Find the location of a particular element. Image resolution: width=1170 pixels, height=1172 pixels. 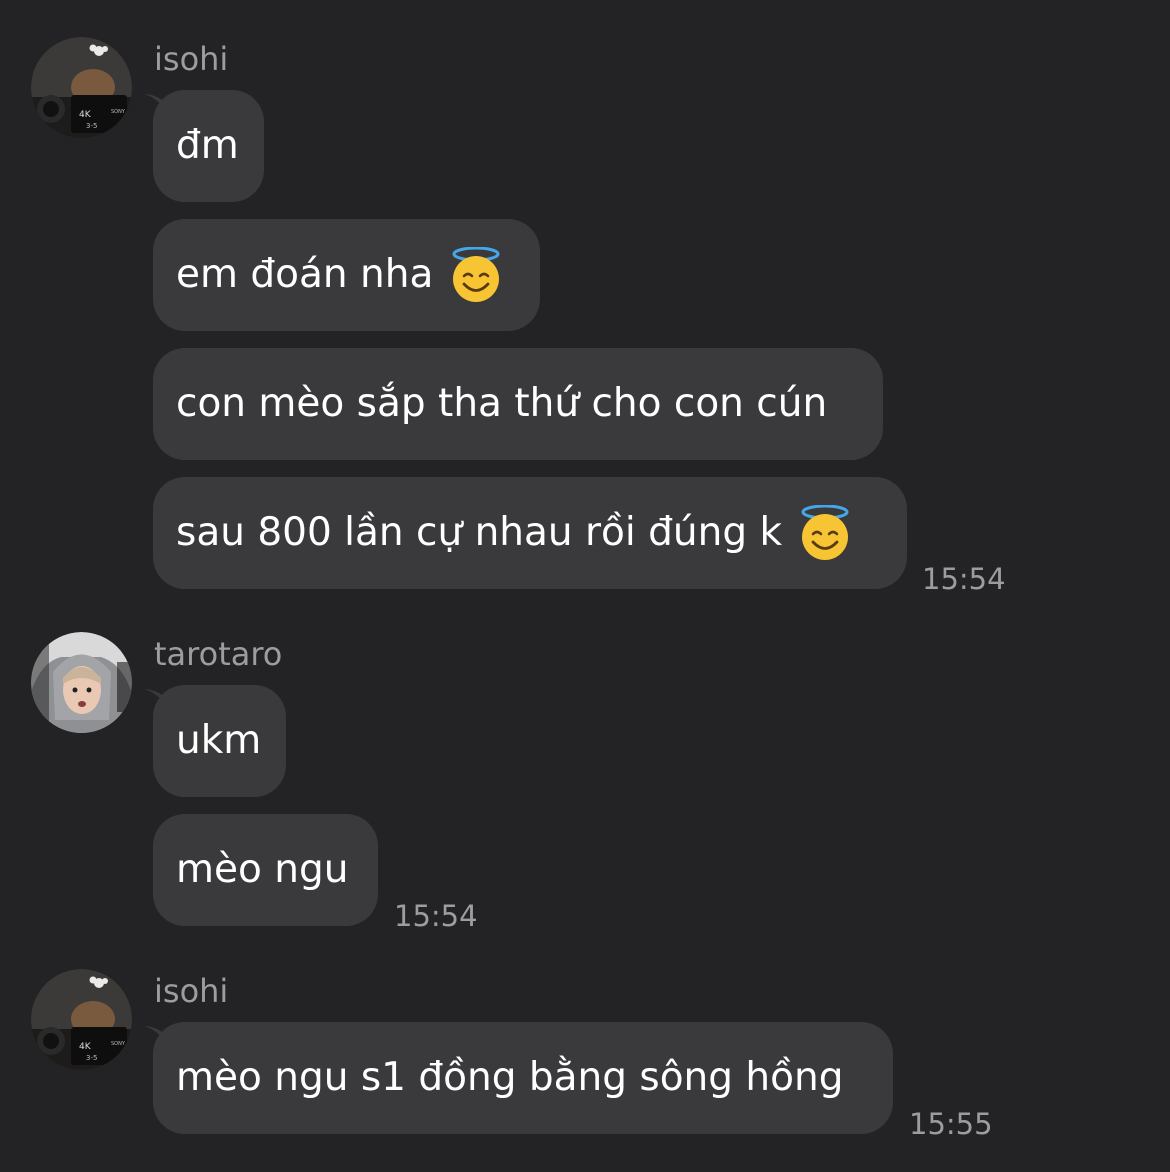

message-bubble: con mèo sắp tha thứ cho con cún is located at coordinates (518, 404).